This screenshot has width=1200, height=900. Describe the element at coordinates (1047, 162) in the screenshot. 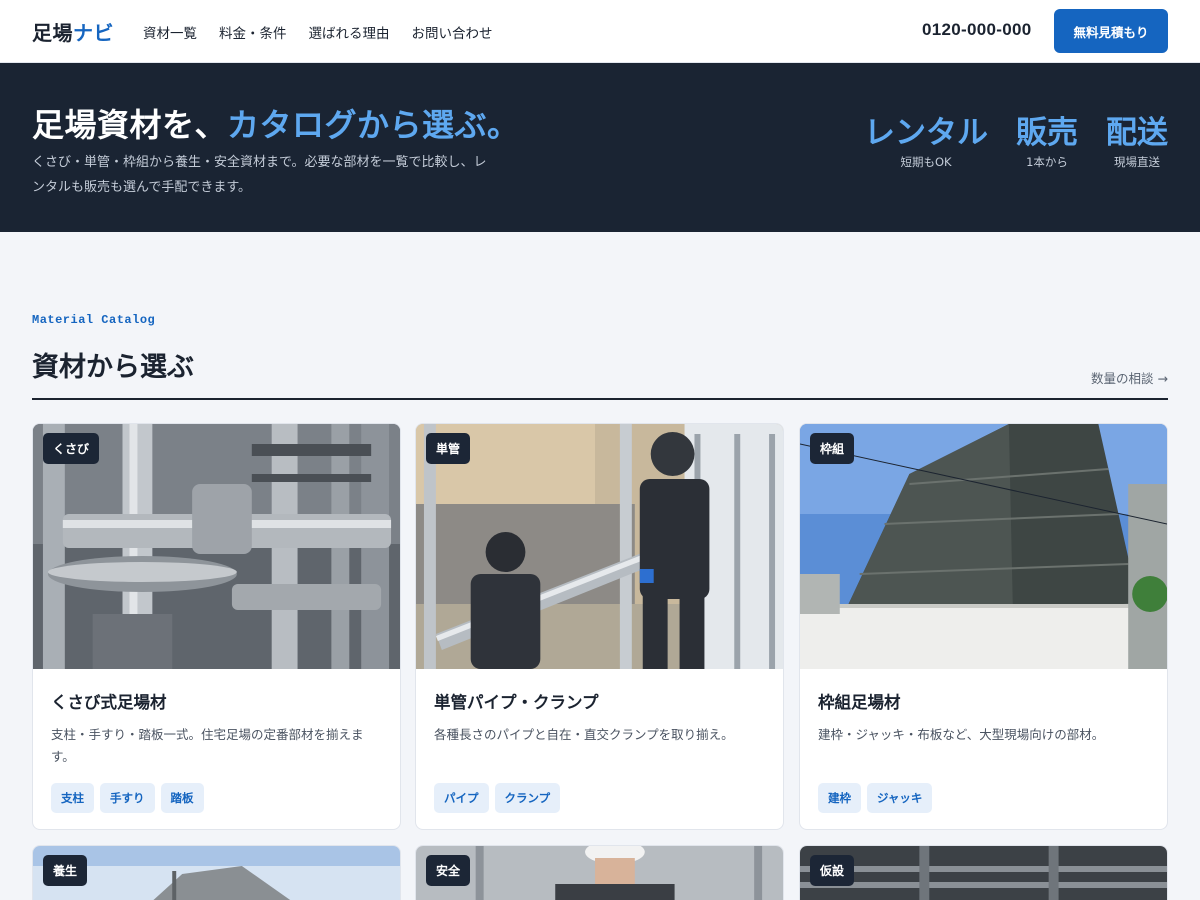

I see `stat-label: 1本から` at that location.